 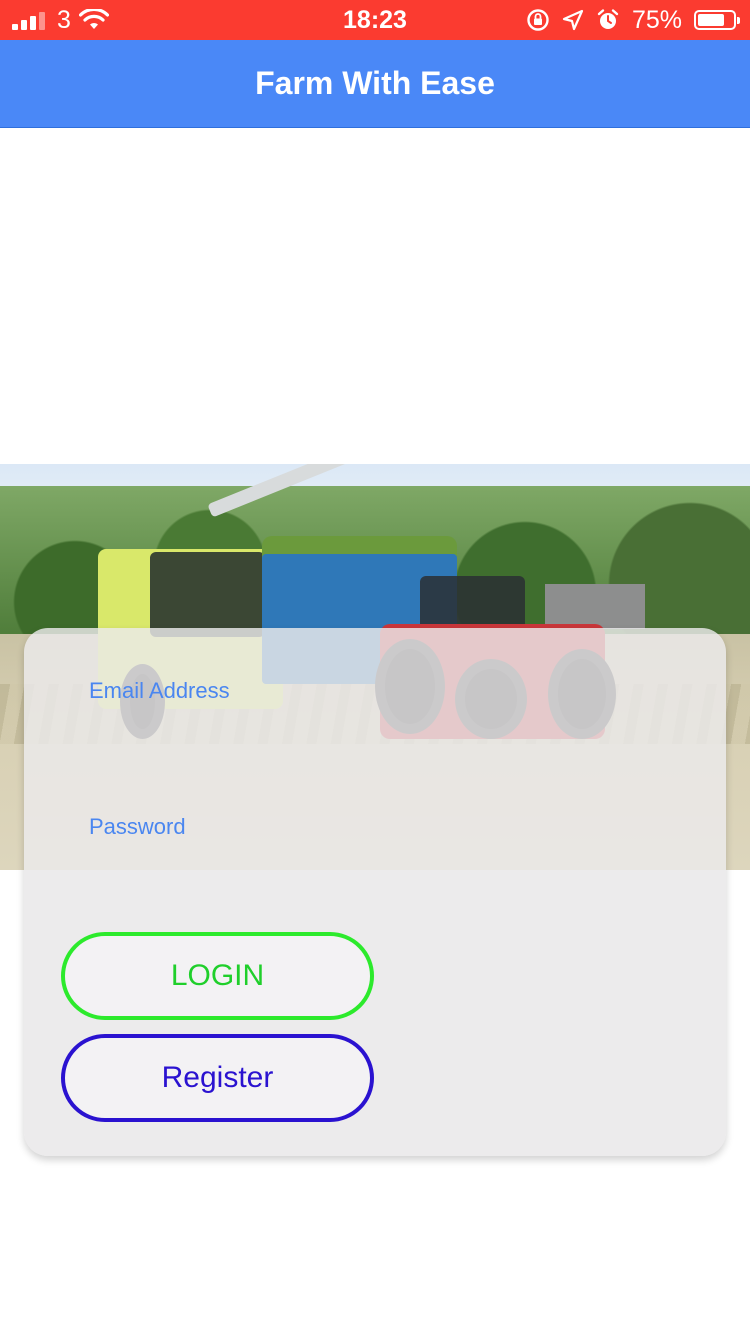 I want to click on register-button: Register, so click(x=217, y=1078).